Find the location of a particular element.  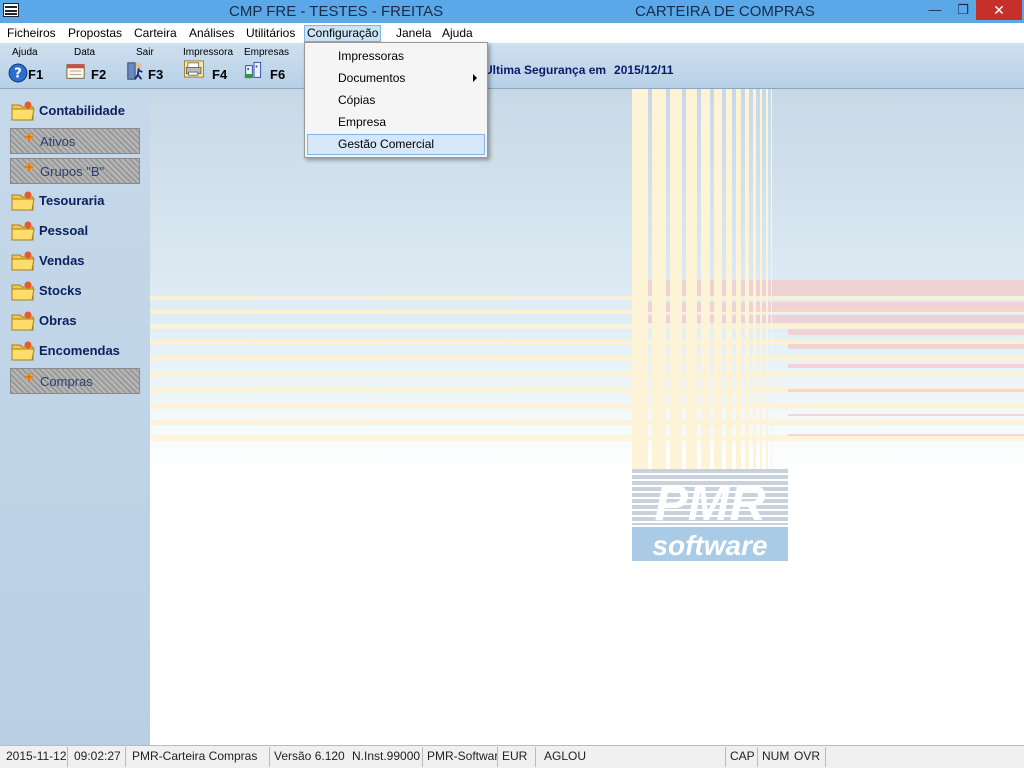

last-backup-label: Ultima Segurança em is located at coordinates (545, 70).